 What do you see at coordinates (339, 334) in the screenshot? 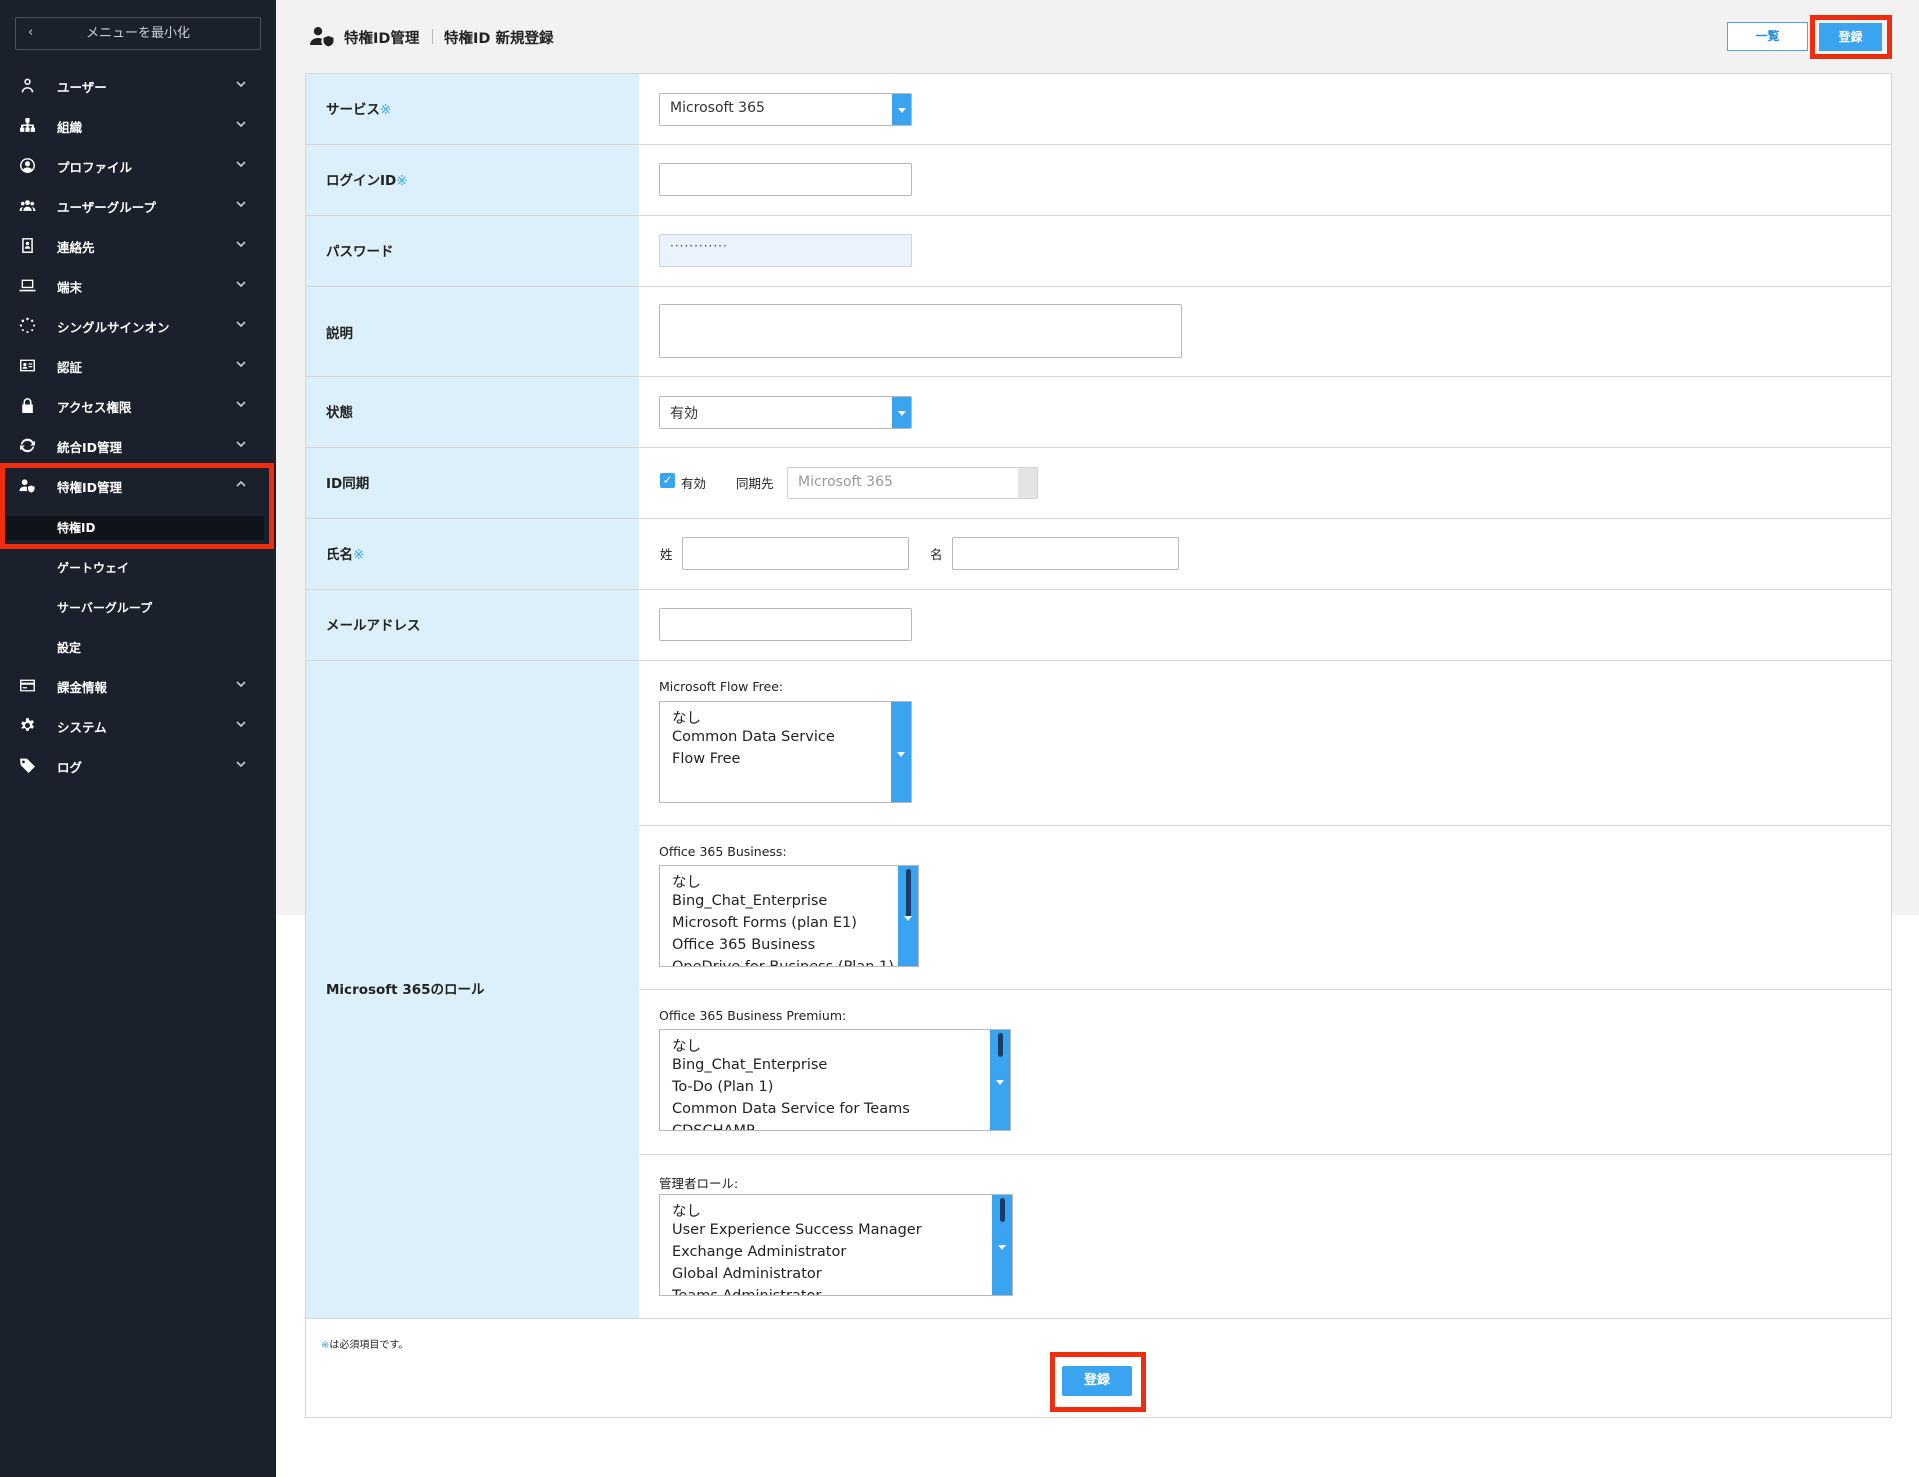
I see `field-label: 説明` at bounding box center [339, 334].